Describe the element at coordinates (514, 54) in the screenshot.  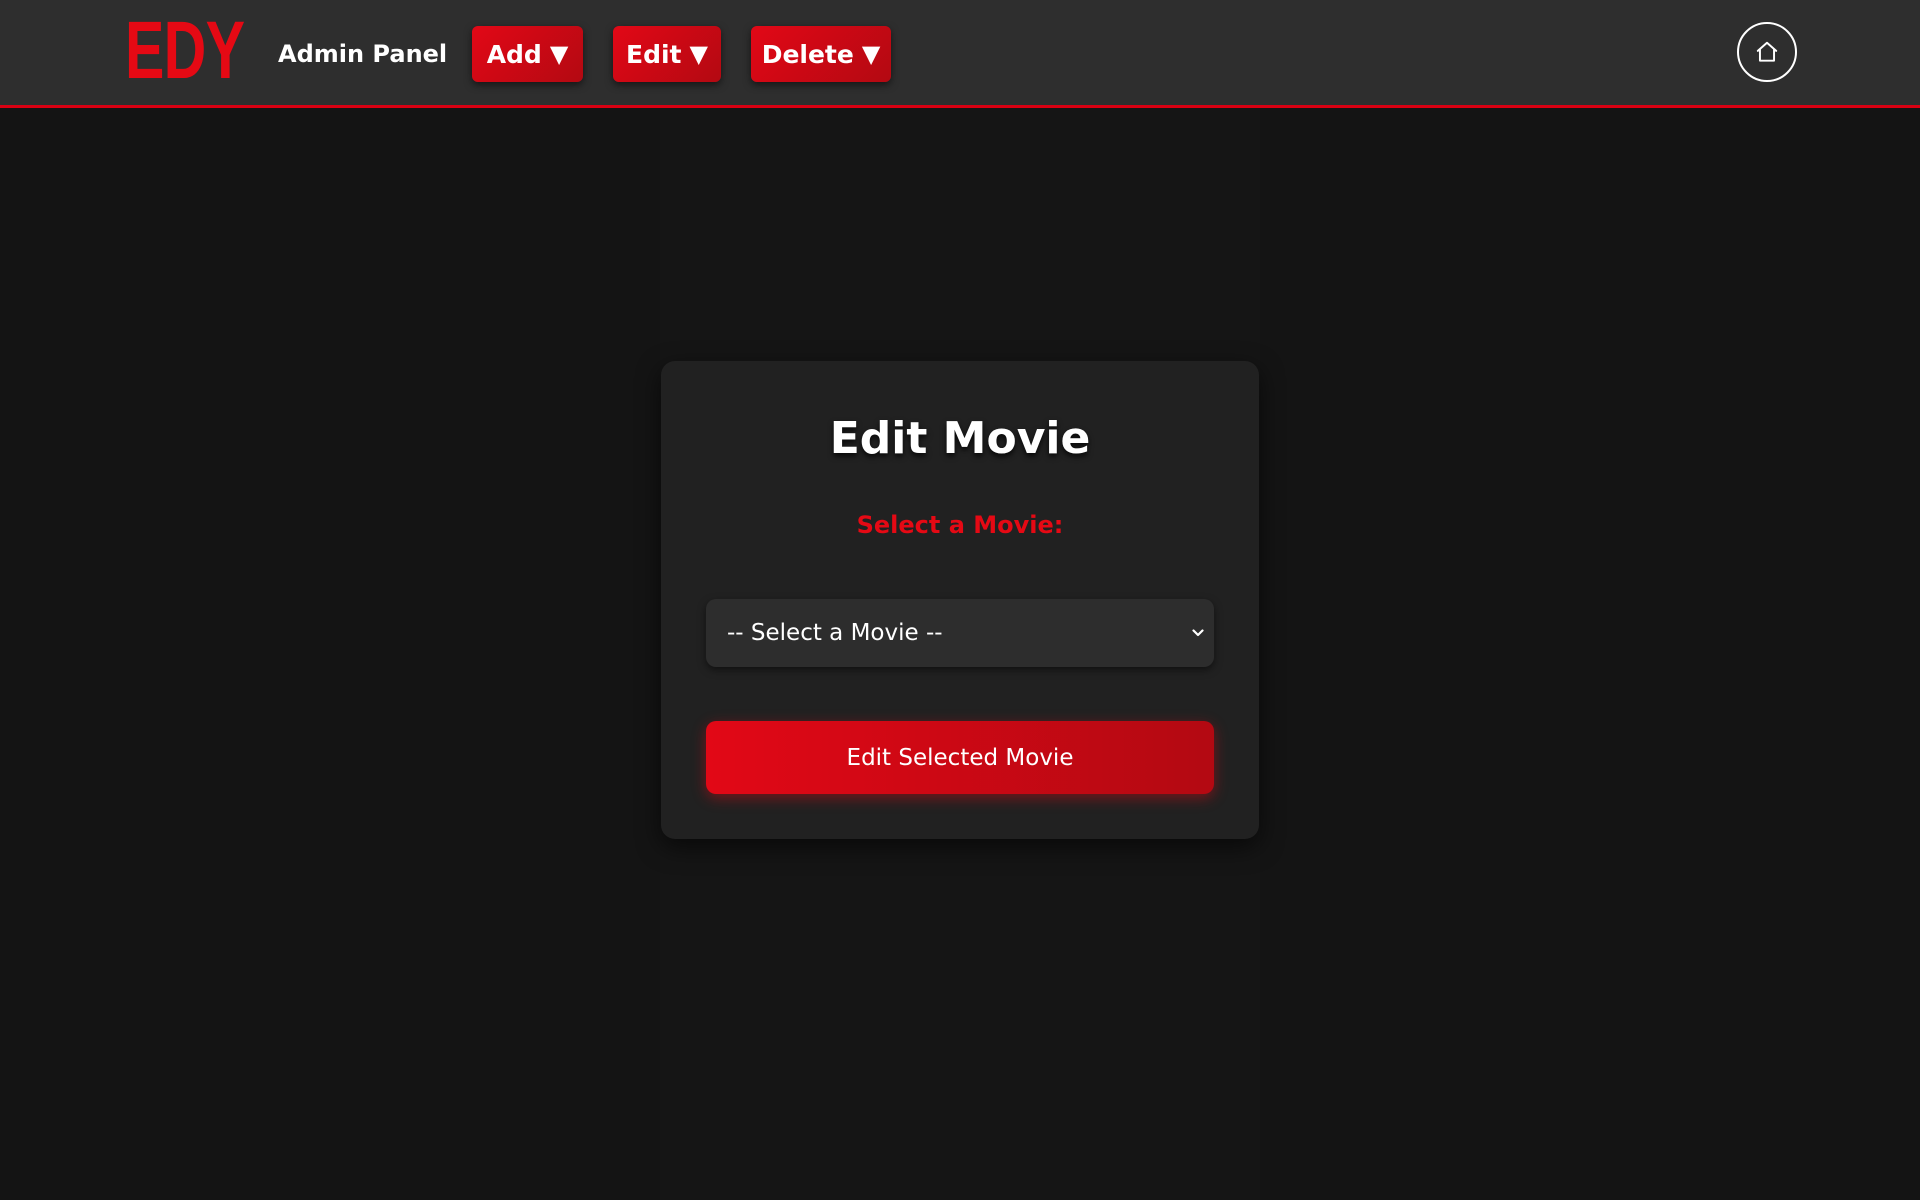
I see `add-menu-label: Add` at that location.